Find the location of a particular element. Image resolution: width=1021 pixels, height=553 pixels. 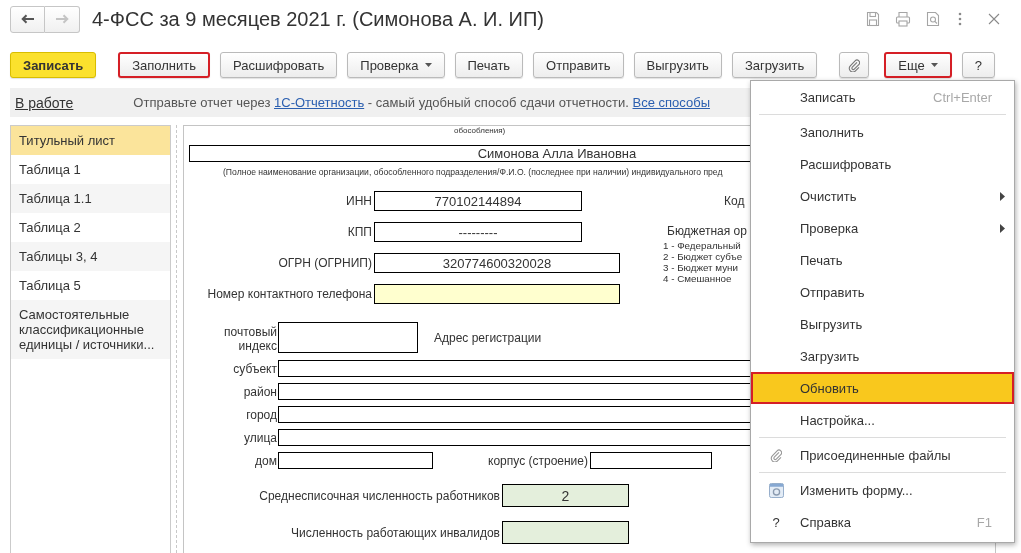

status-link: В работе is located at coordinates (44, 102).